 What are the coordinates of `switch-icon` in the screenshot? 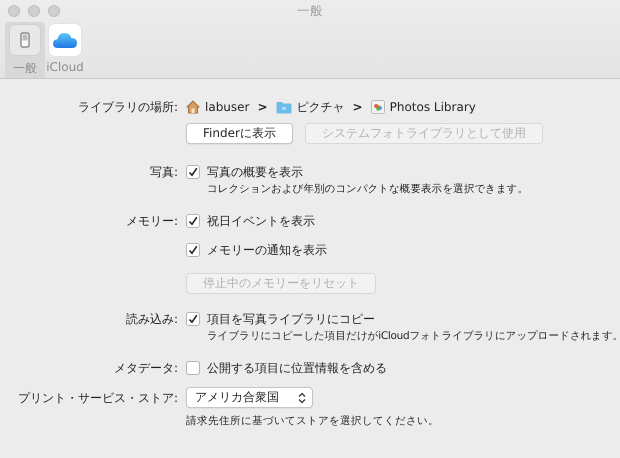 It's located at (25, 40).